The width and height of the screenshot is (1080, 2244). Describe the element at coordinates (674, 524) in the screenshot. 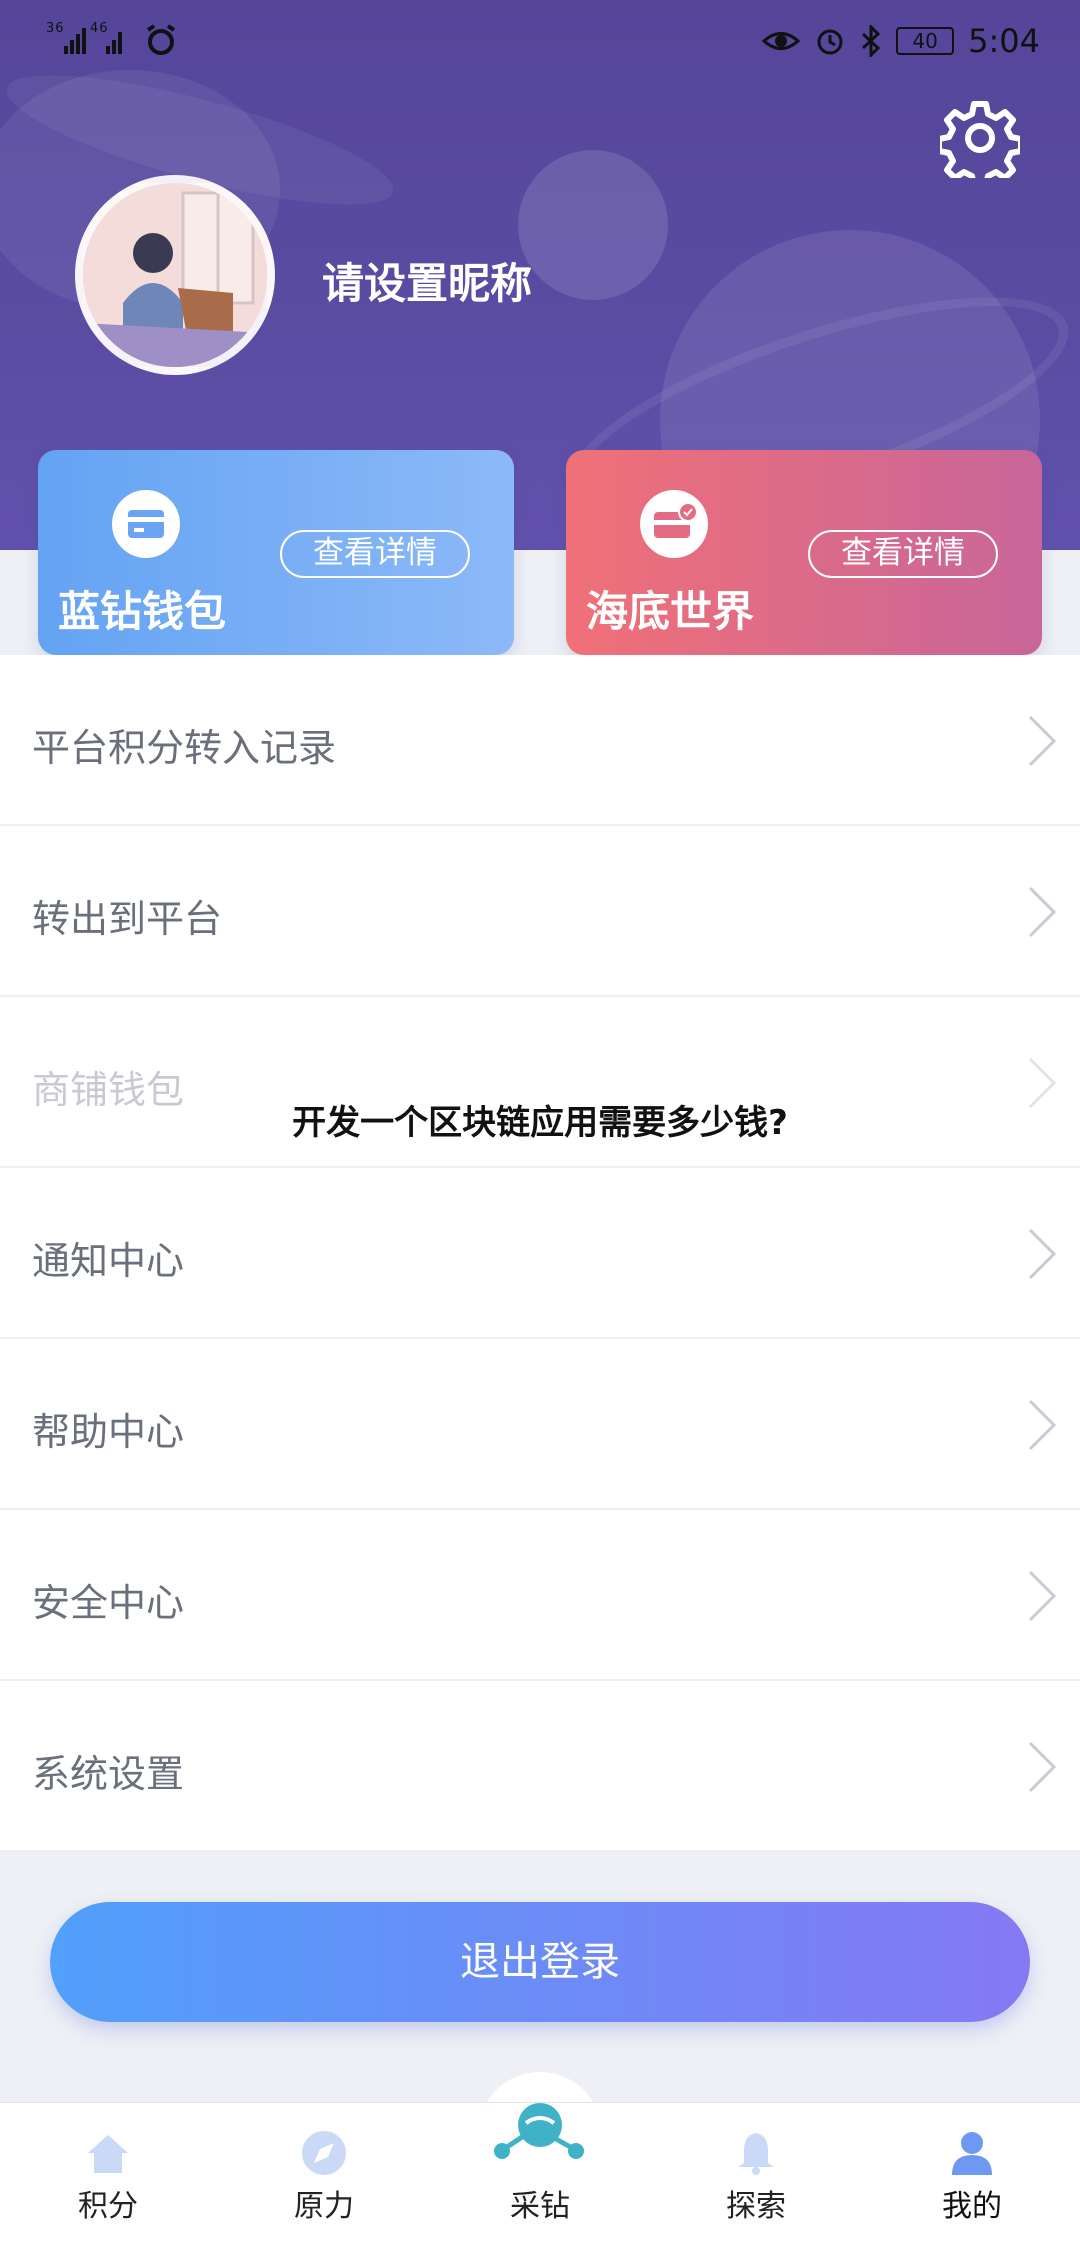

I see `ticket-icon` at that location.